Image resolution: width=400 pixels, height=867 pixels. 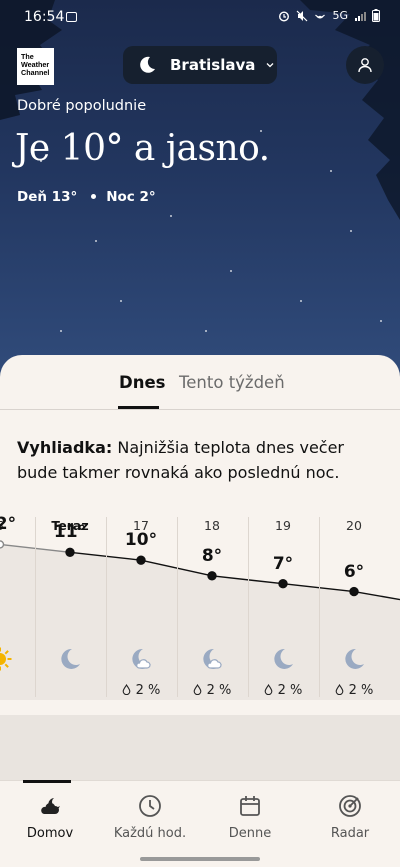 I want to click on cloud-moon-icon, so click(x=50, y=806).